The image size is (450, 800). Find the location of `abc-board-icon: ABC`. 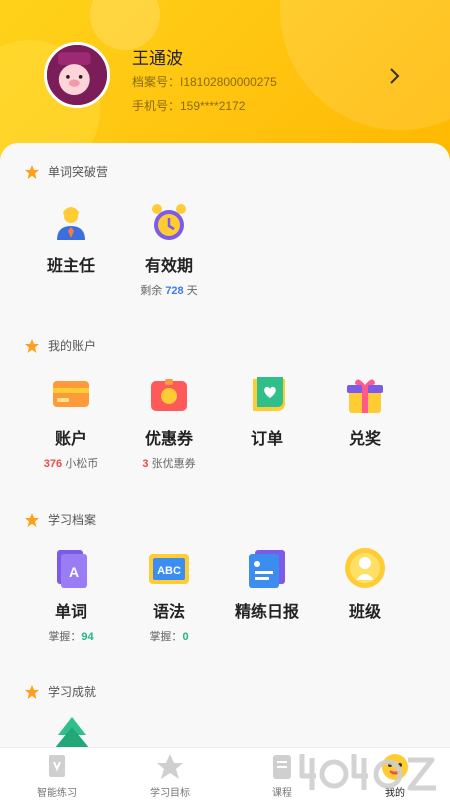

abc-board-icon: ABC is located at coordinates (169, 569).